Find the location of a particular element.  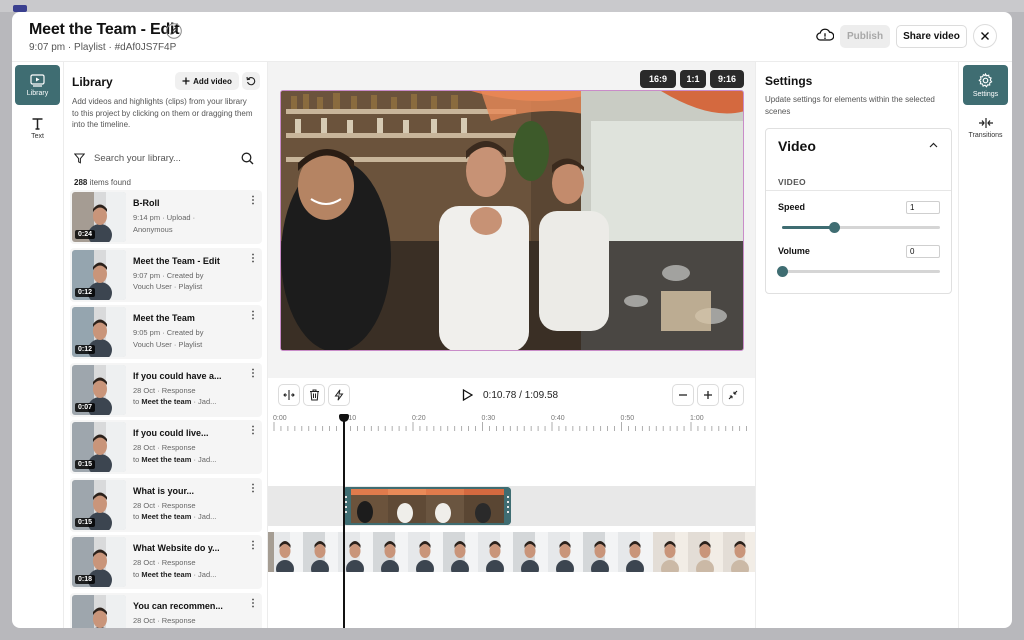

scene-track is located at coordinates (511, 506).